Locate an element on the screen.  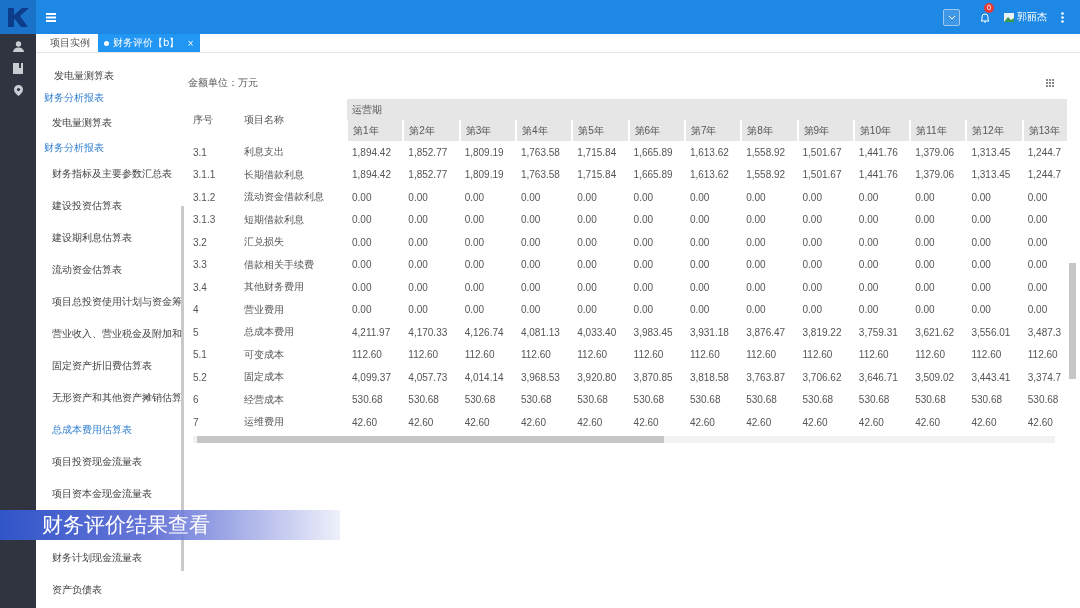
dropdown-button is located at coordinates (951, 17).